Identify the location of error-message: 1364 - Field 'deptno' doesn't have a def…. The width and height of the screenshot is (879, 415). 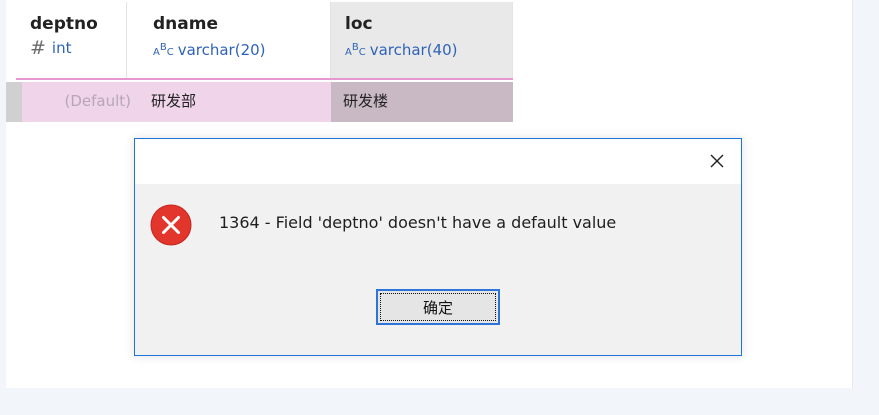
(418, 222).